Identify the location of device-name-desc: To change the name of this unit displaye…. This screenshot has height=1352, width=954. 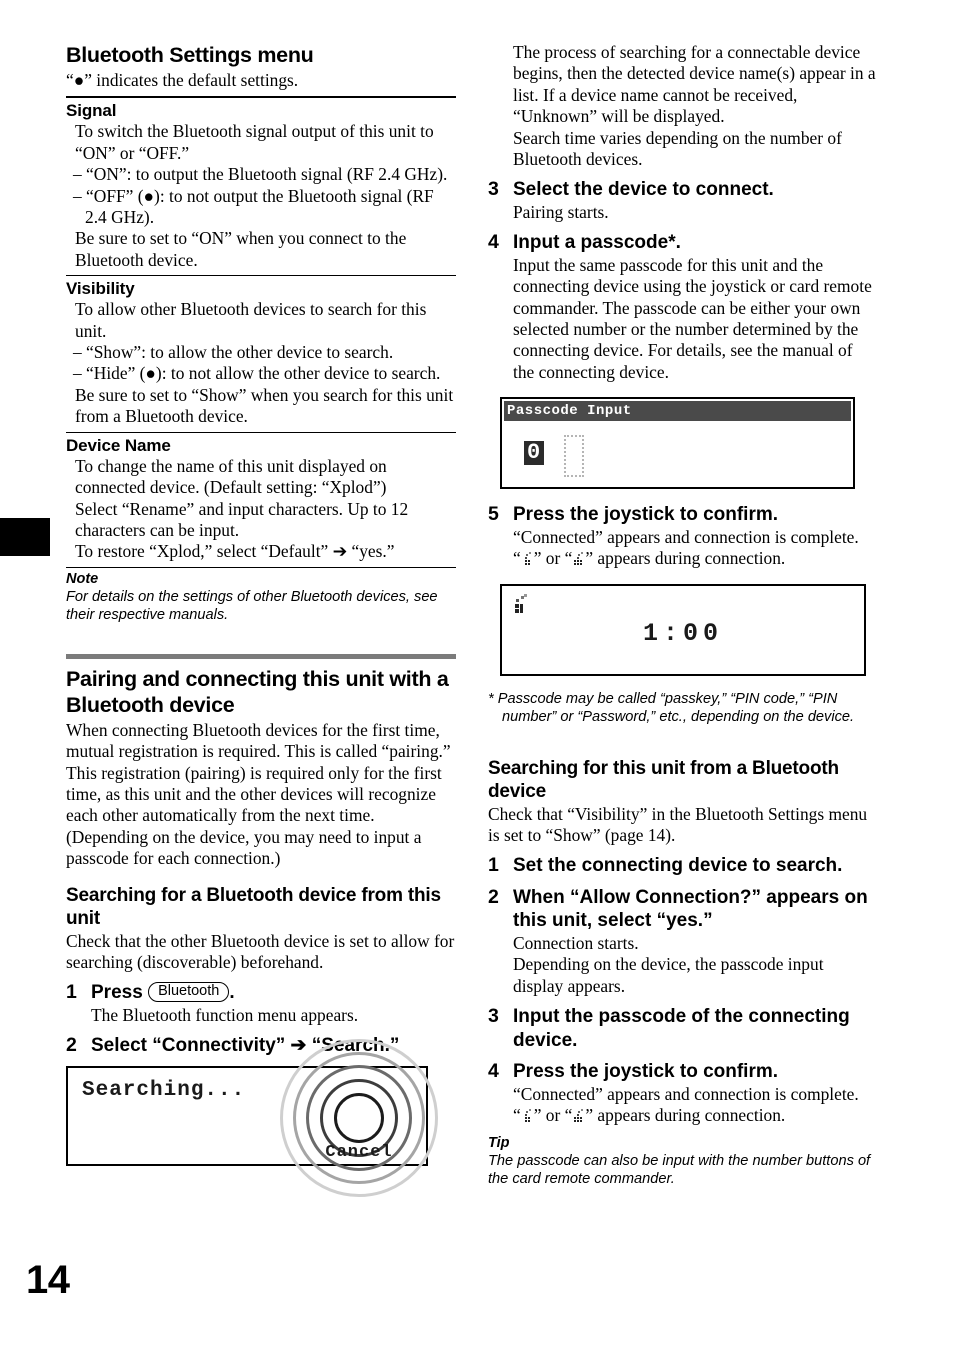
(231, 476).